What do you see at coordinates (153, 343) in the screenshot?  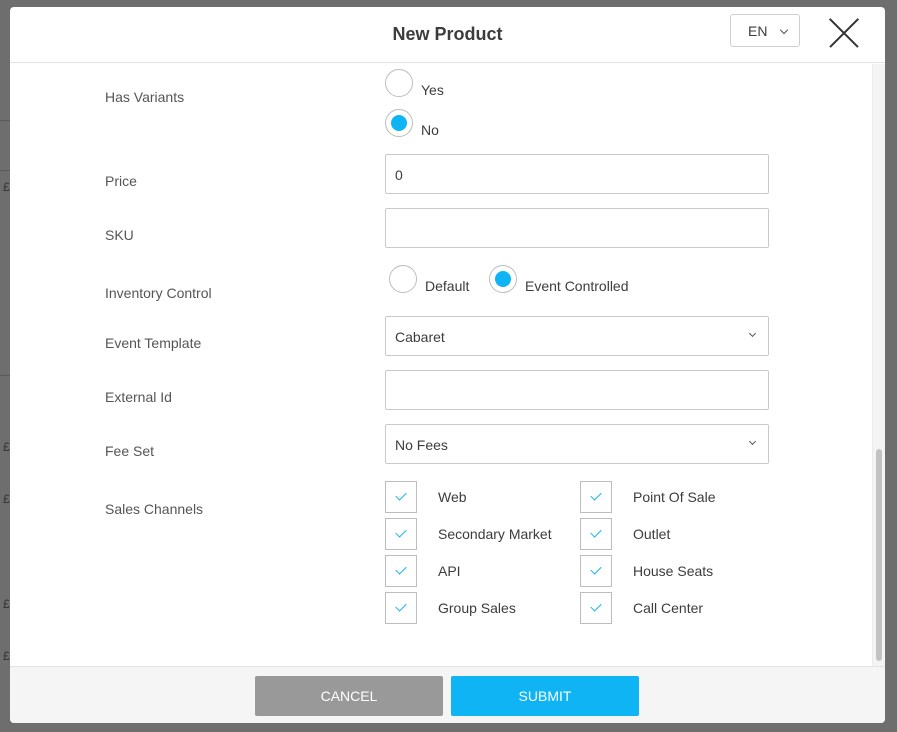 I see `event-template-label: Event Template` at bounding box center [153, 343].